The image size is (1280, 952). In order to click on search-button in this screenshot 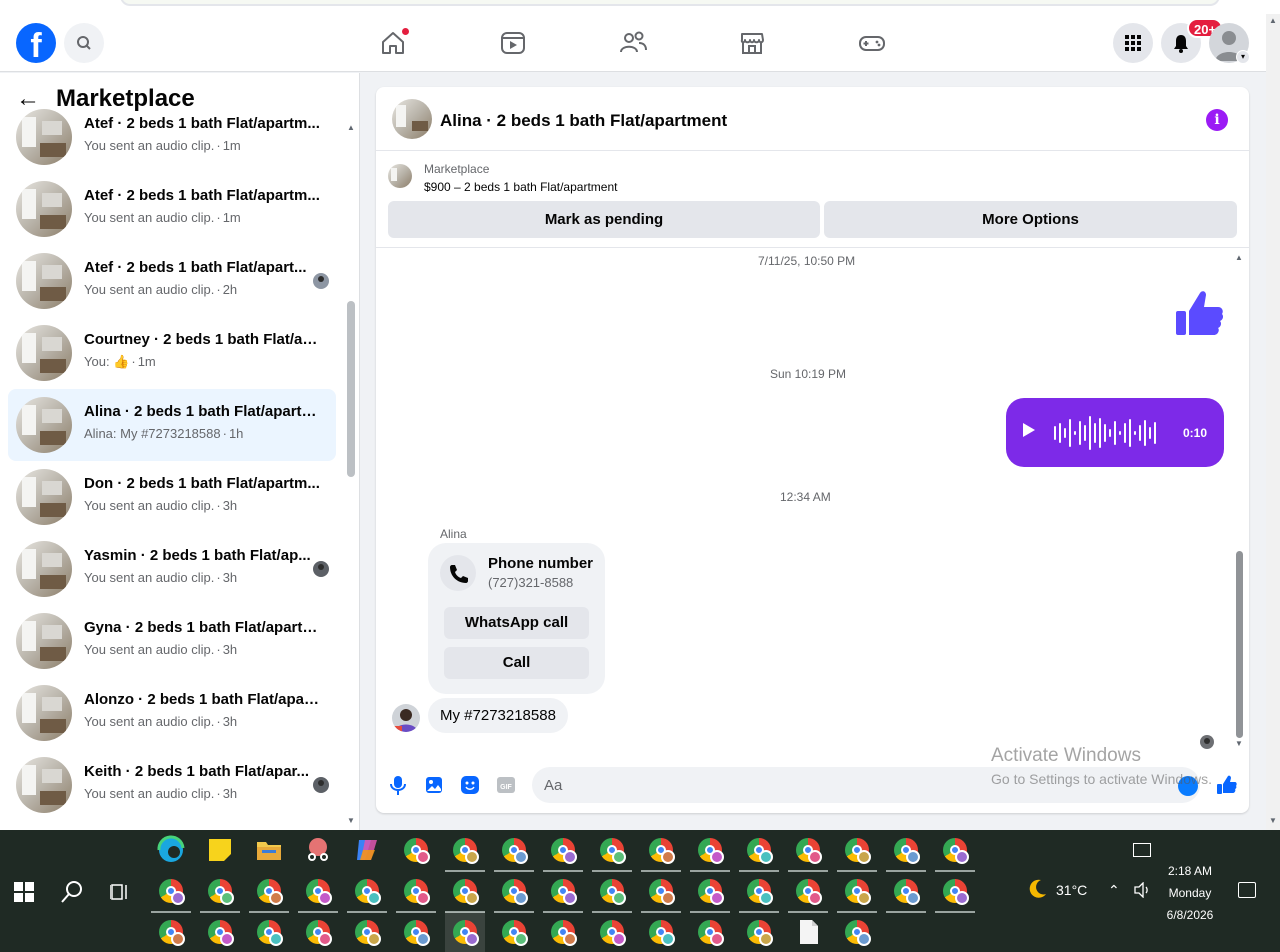, I will do `click(84, 43)`.